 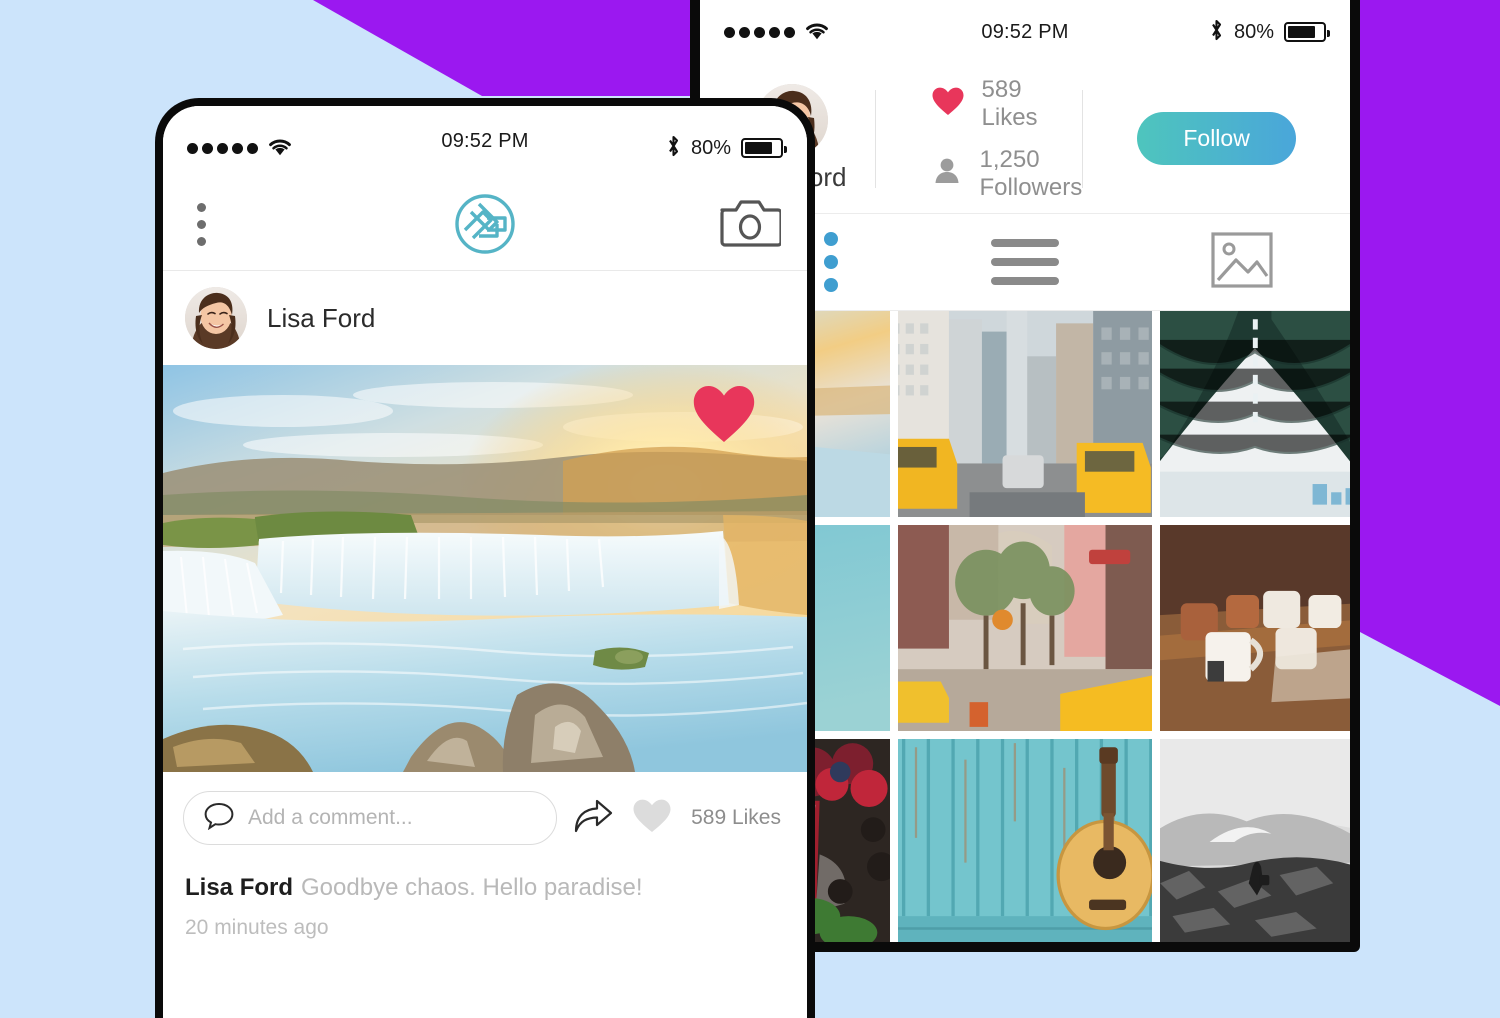 I want to click on likes-stat: 589 Likes, so click(x=1007, y=104).